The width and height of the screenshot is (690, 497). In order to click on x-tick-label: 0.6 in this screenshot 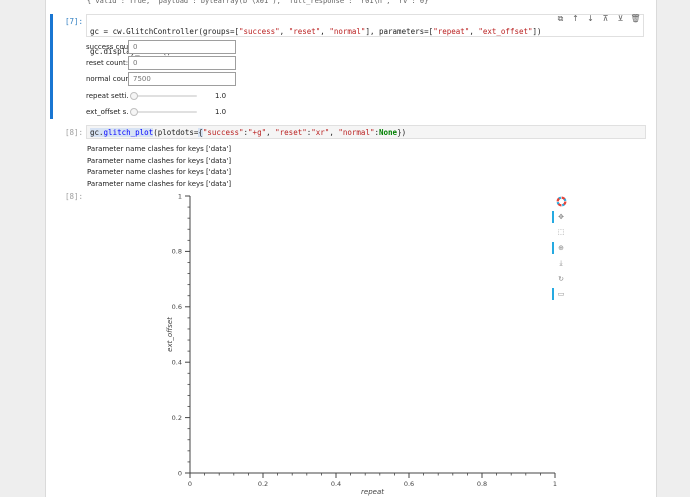, I will do `click(409, 484)`.